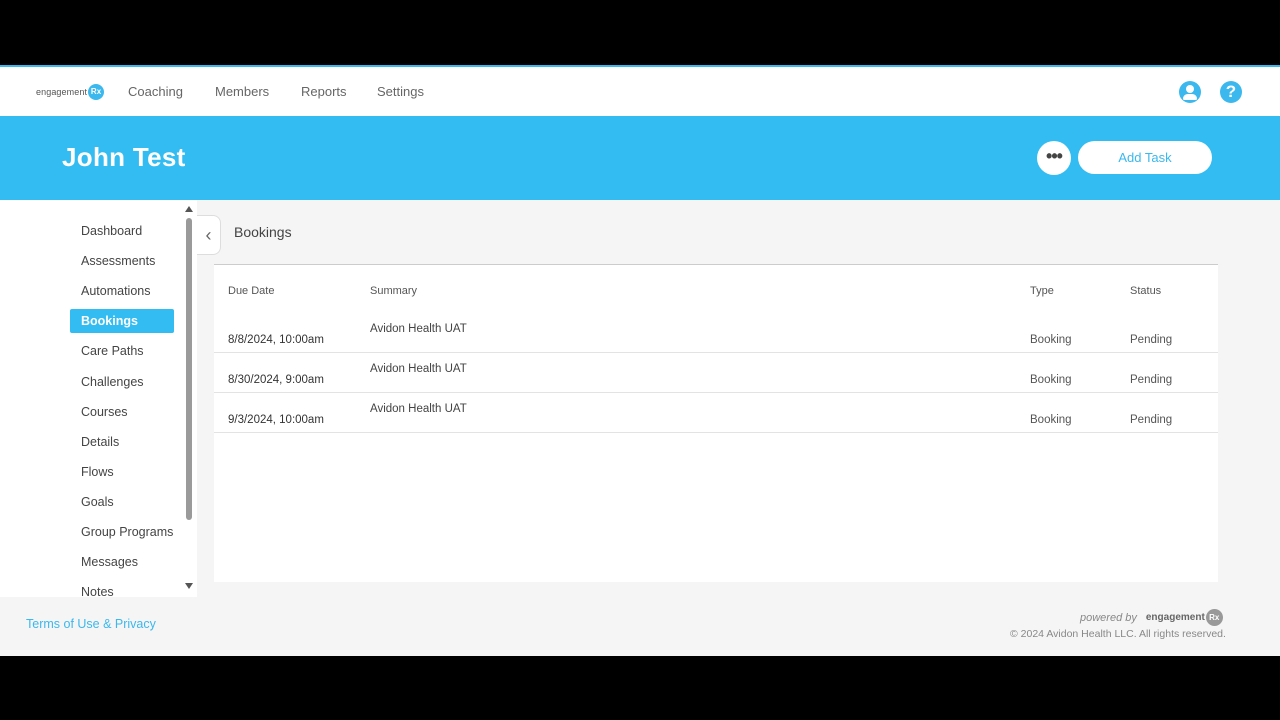 The height and width of the screenshot is (720, 1280). Describe the element at coordinates (393, 291) in the screenshot. I see `column-header-summary: Summary` at that location.